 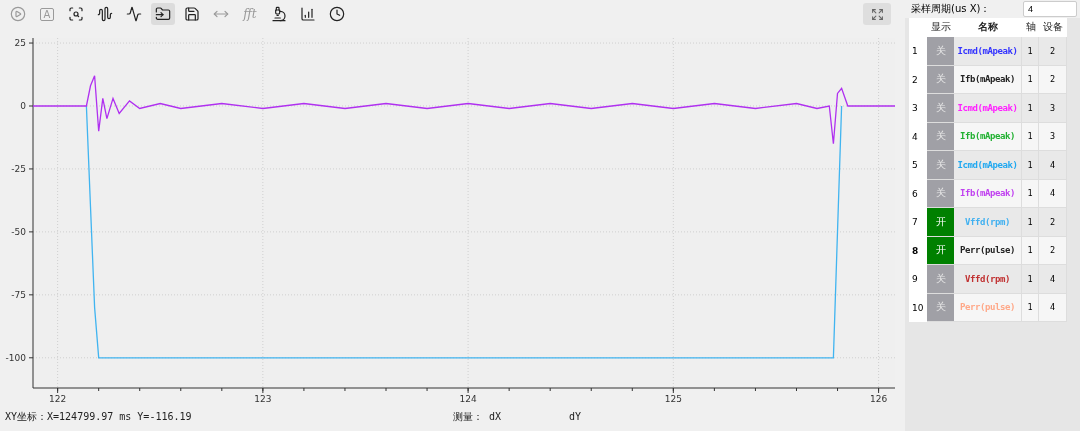 What do you see at coordinates (951, 9) in the screenshot?
I see `sample-period-label: 采样周期(us X)：` at bounding box center [951, 9].